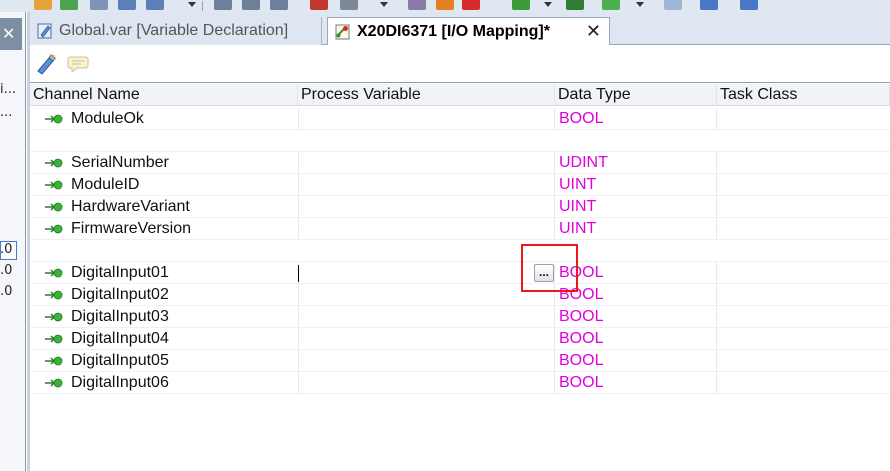 The width and height of the screenshot is (890, 471). Describe the element at coordinates (120, 382) in the screenshot. I see `channel-name: DigitalInput06` at that location.